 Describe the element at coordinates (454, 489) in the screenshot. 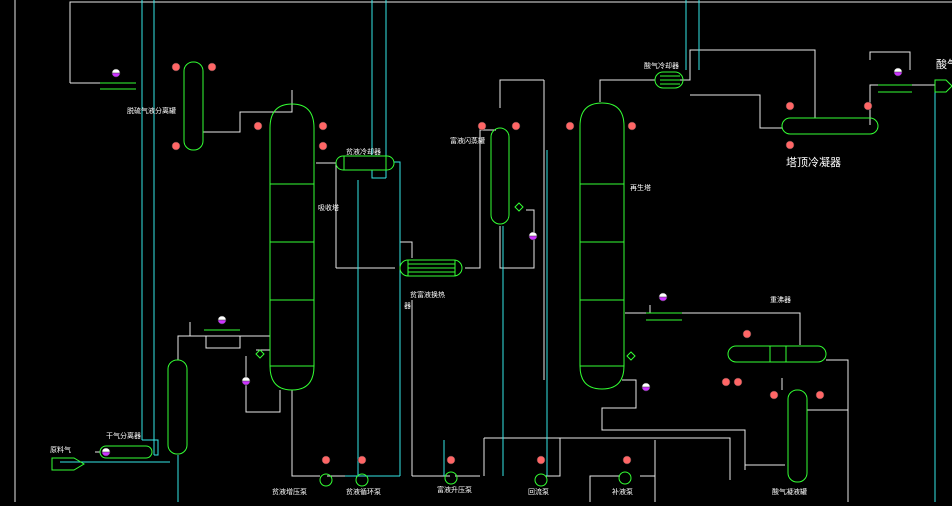

I see `label-rich-pump: 富液升压泵` at that location.